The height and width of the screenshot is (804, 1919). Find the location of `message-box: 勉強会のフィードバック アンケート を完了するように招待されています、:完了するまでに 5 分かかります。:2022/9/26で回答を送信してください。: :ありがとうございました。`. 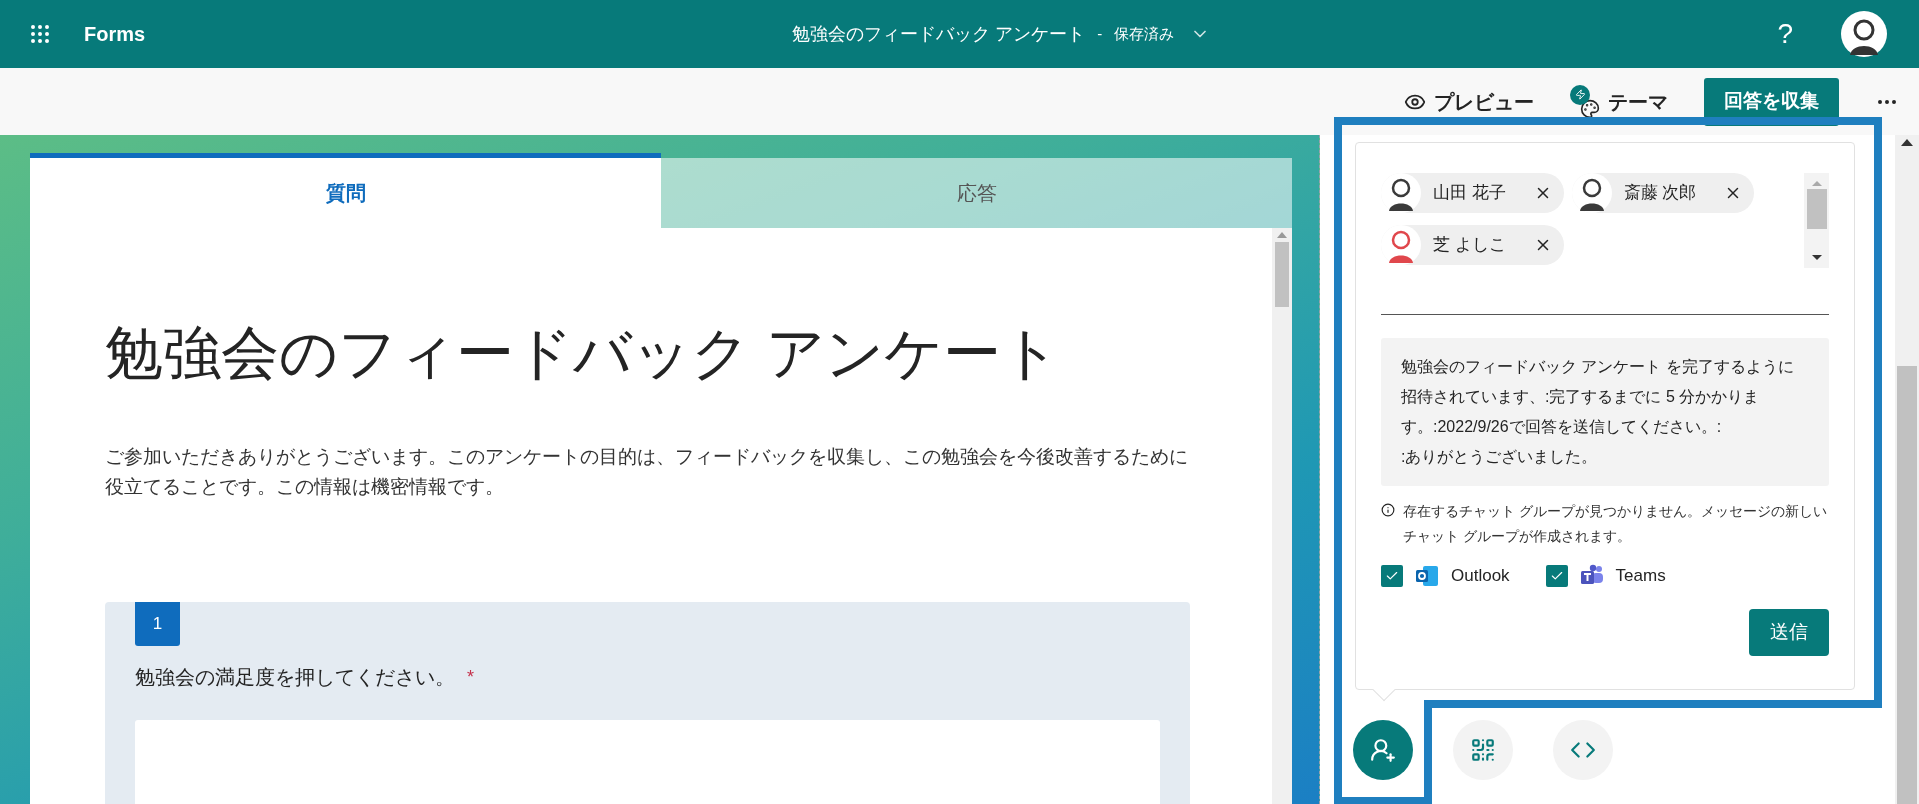

message-box: 勉強会のフィードバック アンケート を完了するように招待されています、:完了するまでに 5 分かかります。:2022/9/26で回答を送信してください。: :ありがとうございました。 is located at coordinates (1605, 412).